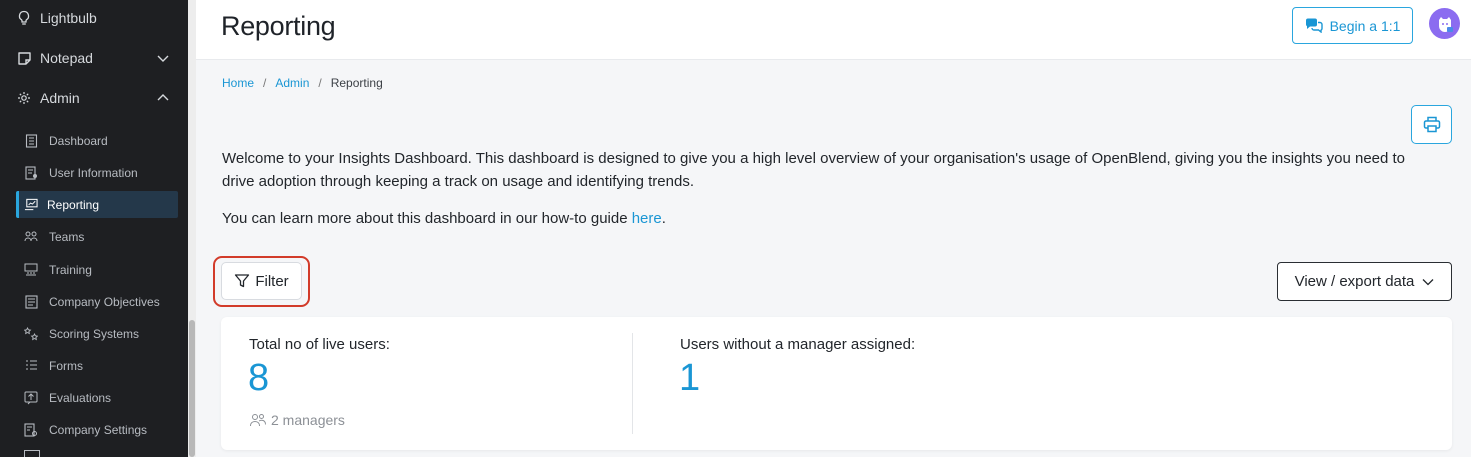  I want to click on avatar, so click(1444, 23).